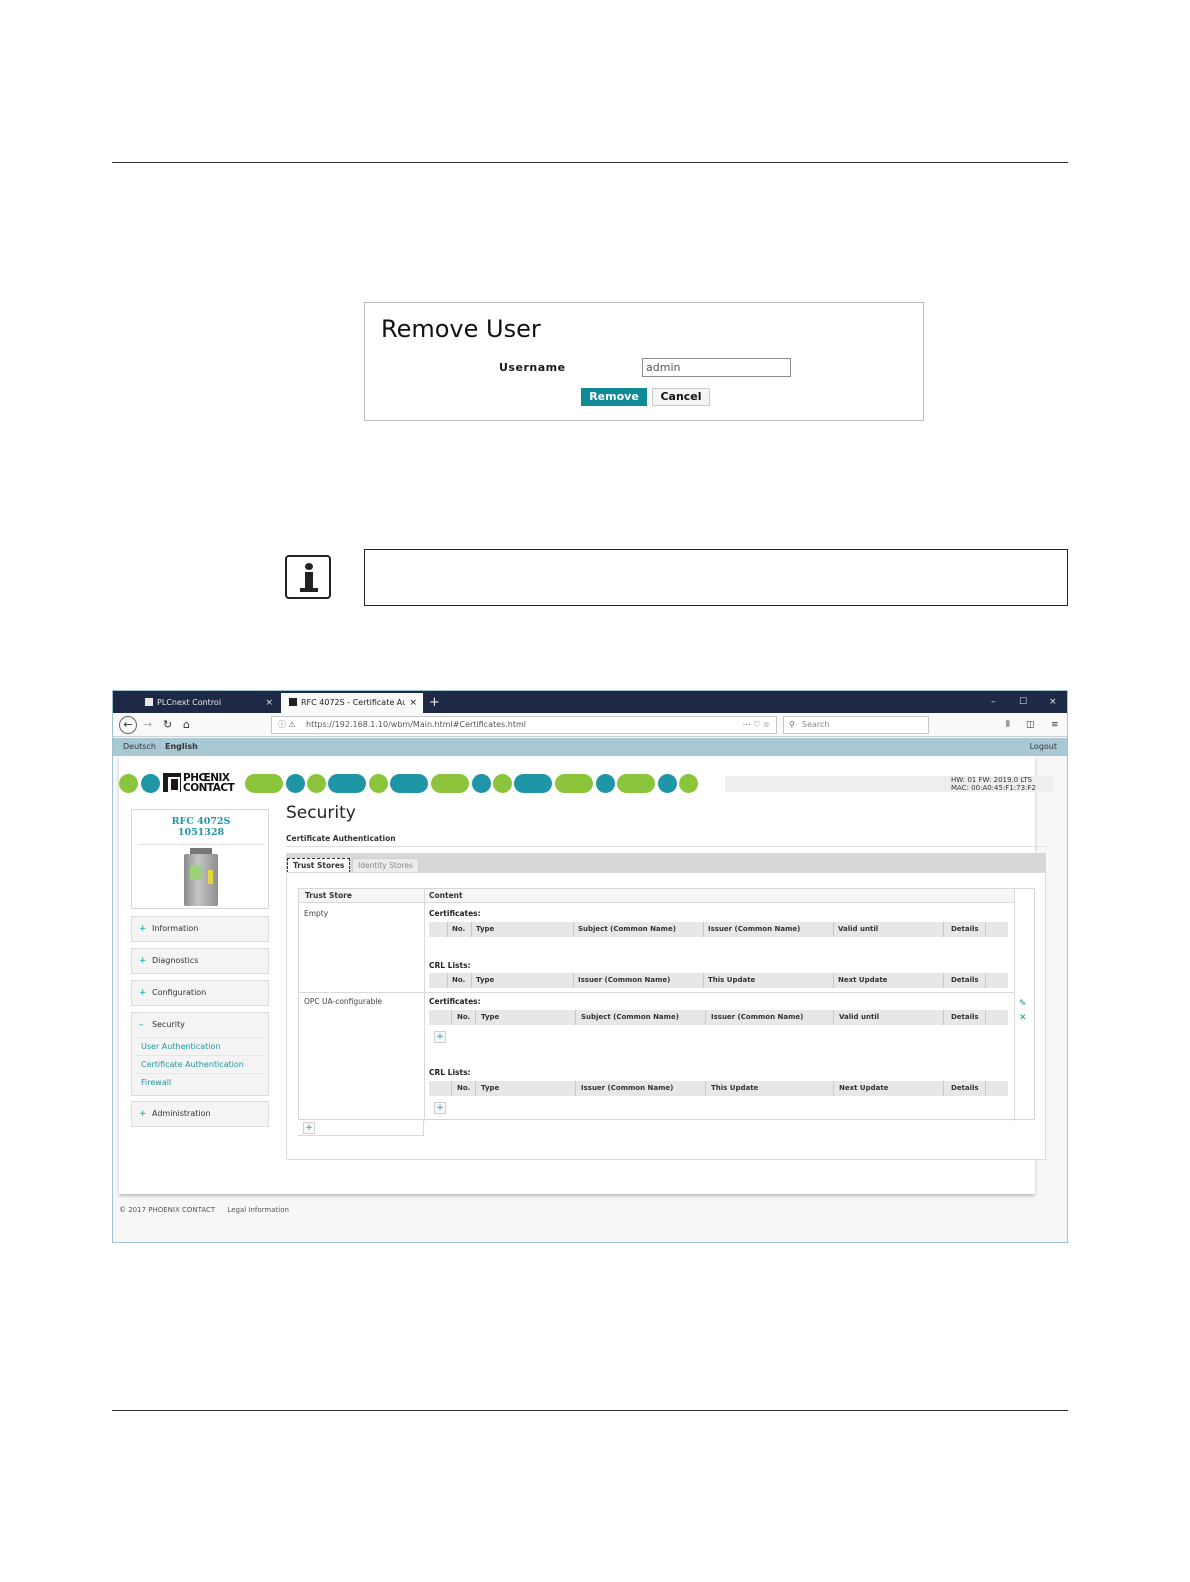 The width and height of the screenshot is (1190, 1582). Describe the element at coordinates (681, 397) in the screenshot. I see `cancel-button: Cancel` at that location.